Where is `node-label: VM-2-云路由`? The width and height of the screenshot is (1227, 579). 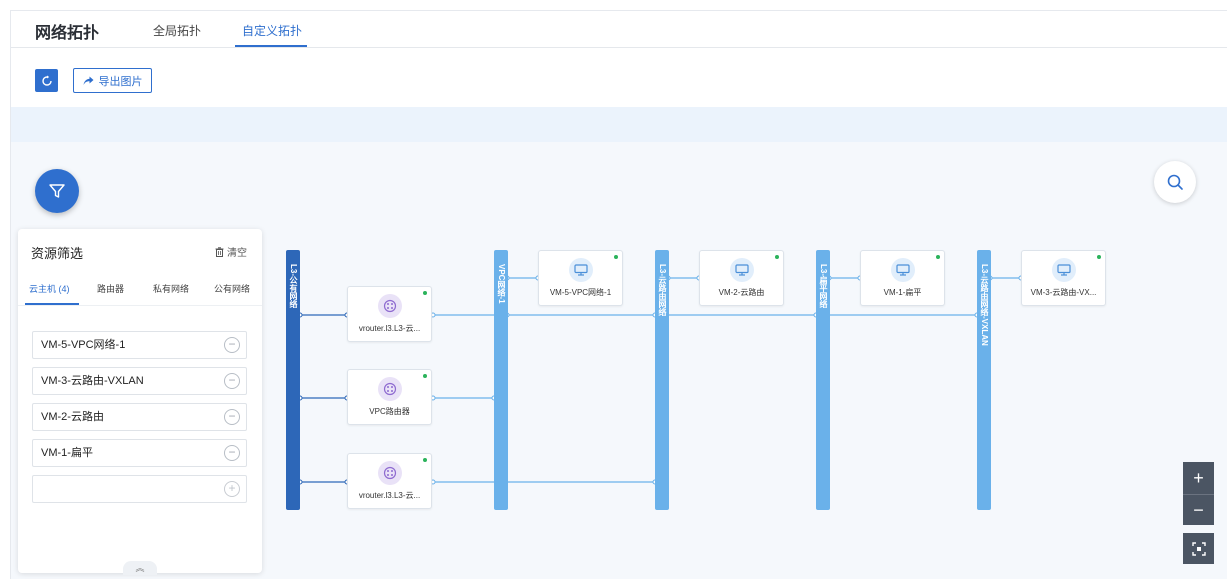 node-label: VM-2-云路由 is located at coordinates (741, 292).